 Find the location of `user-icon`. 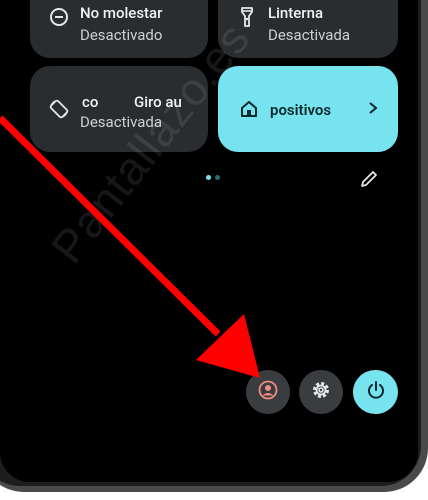

user-icon is located at coordinates (268, 392).